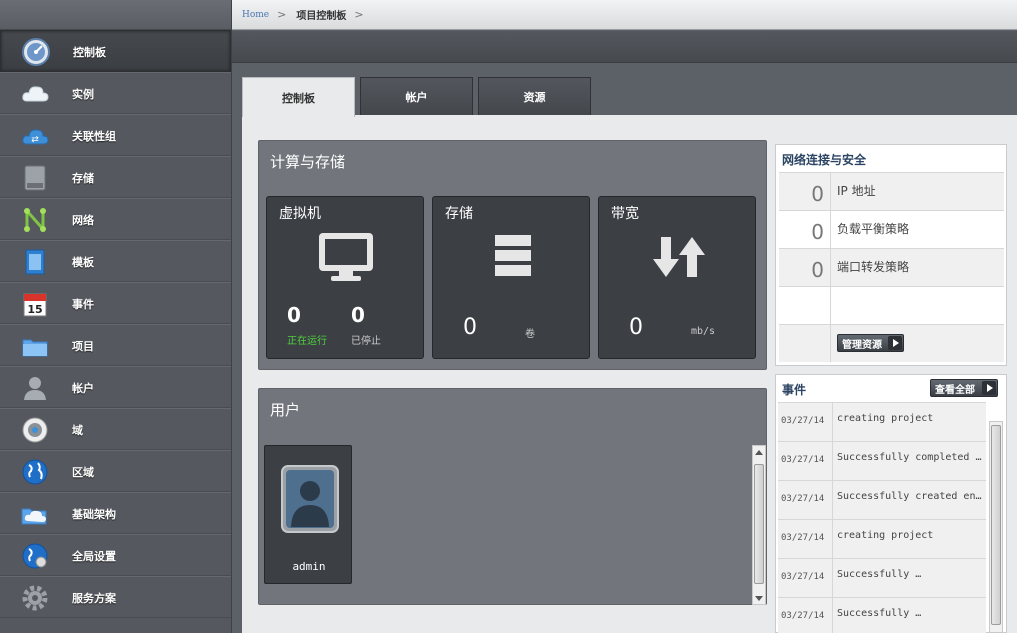  I want to click on global-settings-icon, so click(35, 556).